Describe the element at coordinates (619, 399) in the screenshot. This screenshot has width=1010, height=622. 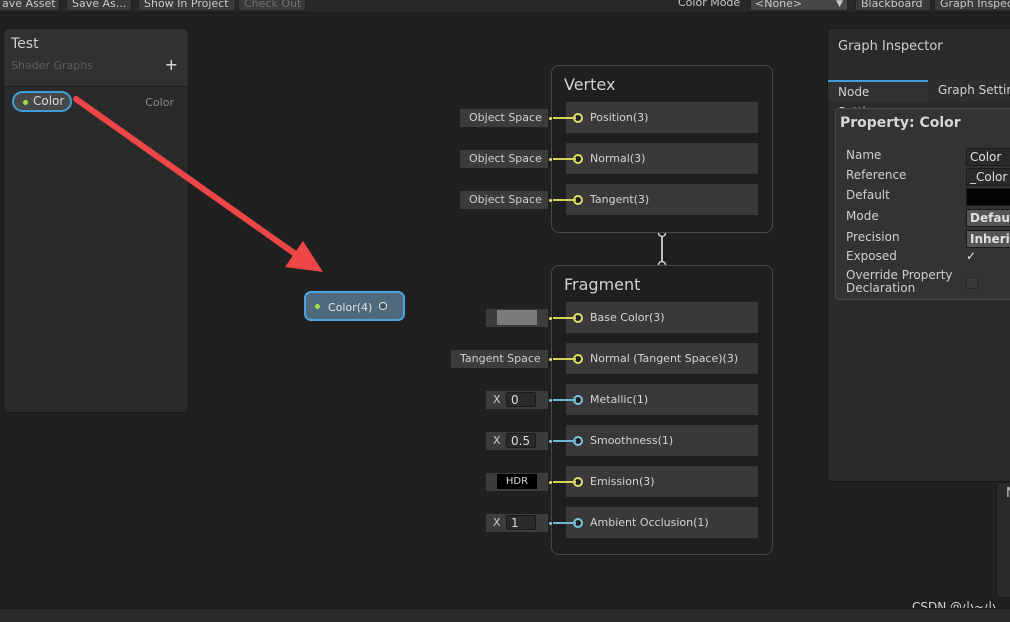
I see `slot-label: Metallic(1)` at that location.